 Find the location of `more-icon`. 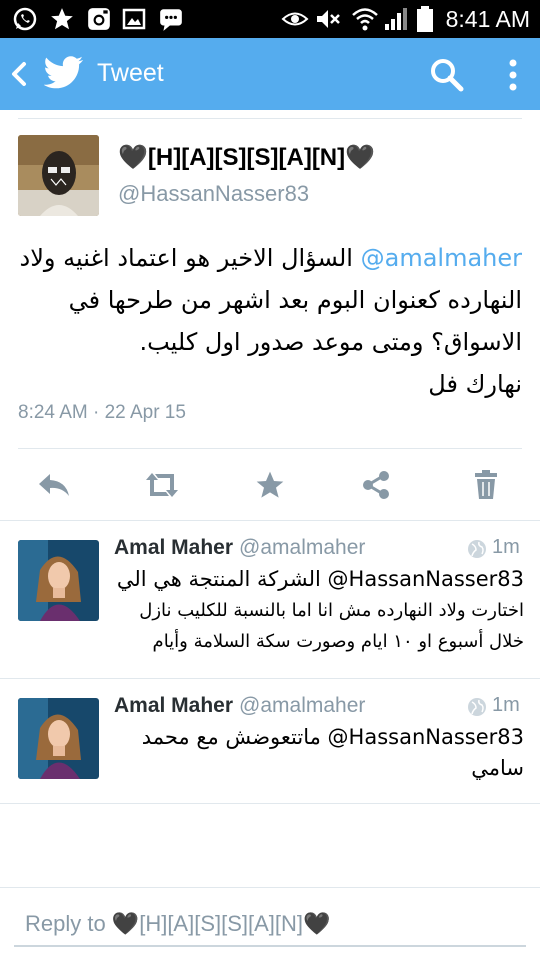

more-icon is located at coordinates (513, 75).